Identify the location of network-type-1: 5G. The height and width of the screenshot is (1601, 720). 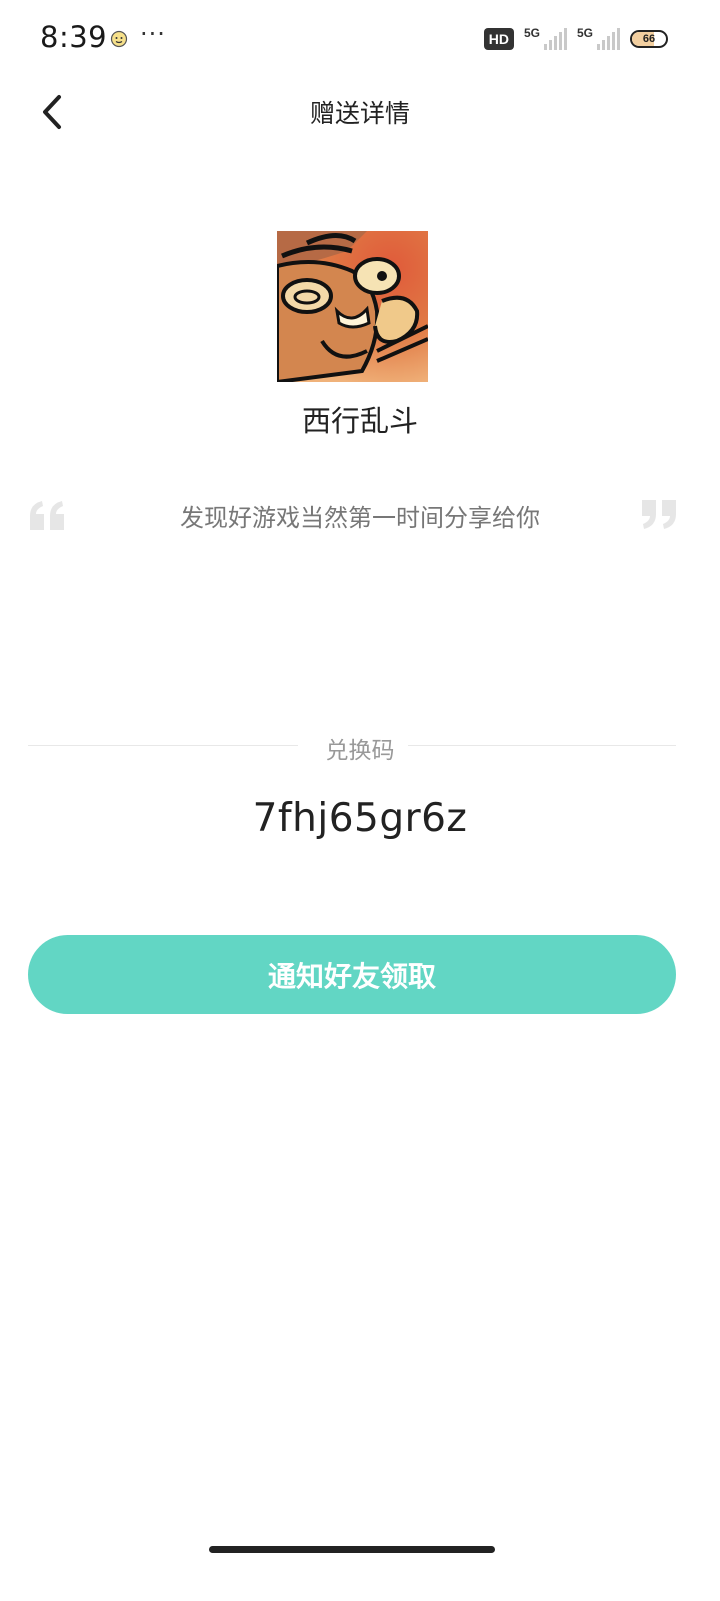
(531, 33).